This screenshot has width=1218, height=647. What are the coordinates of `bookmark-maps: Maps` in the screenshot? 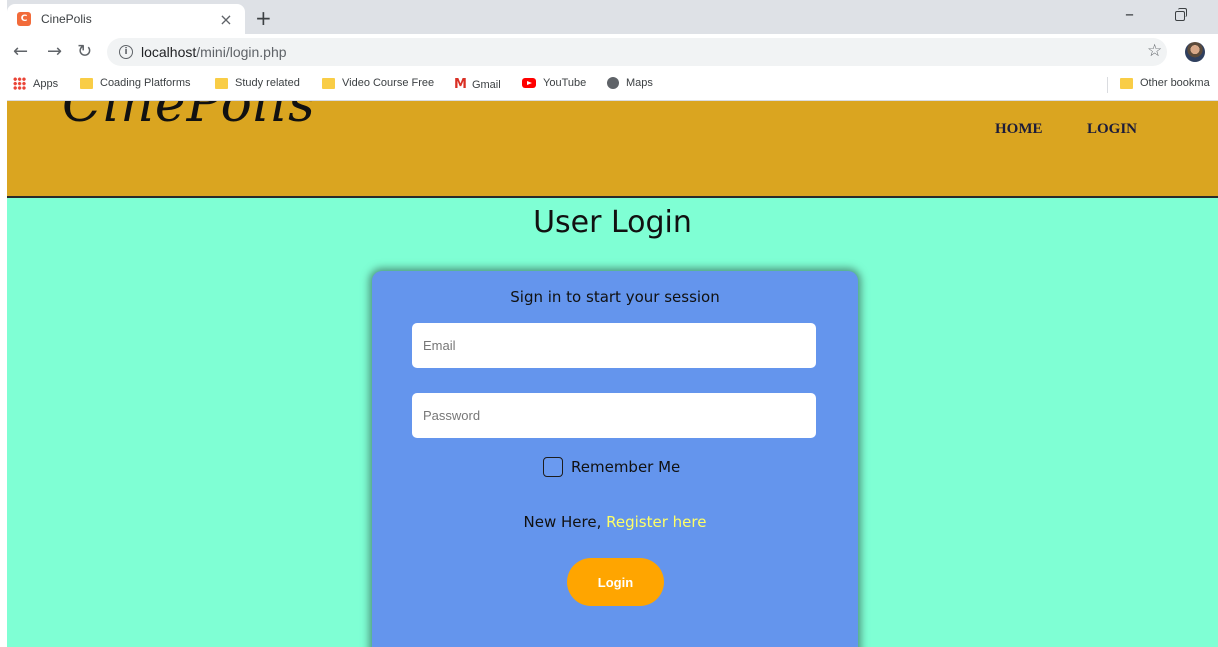 It's located at (630, 83).